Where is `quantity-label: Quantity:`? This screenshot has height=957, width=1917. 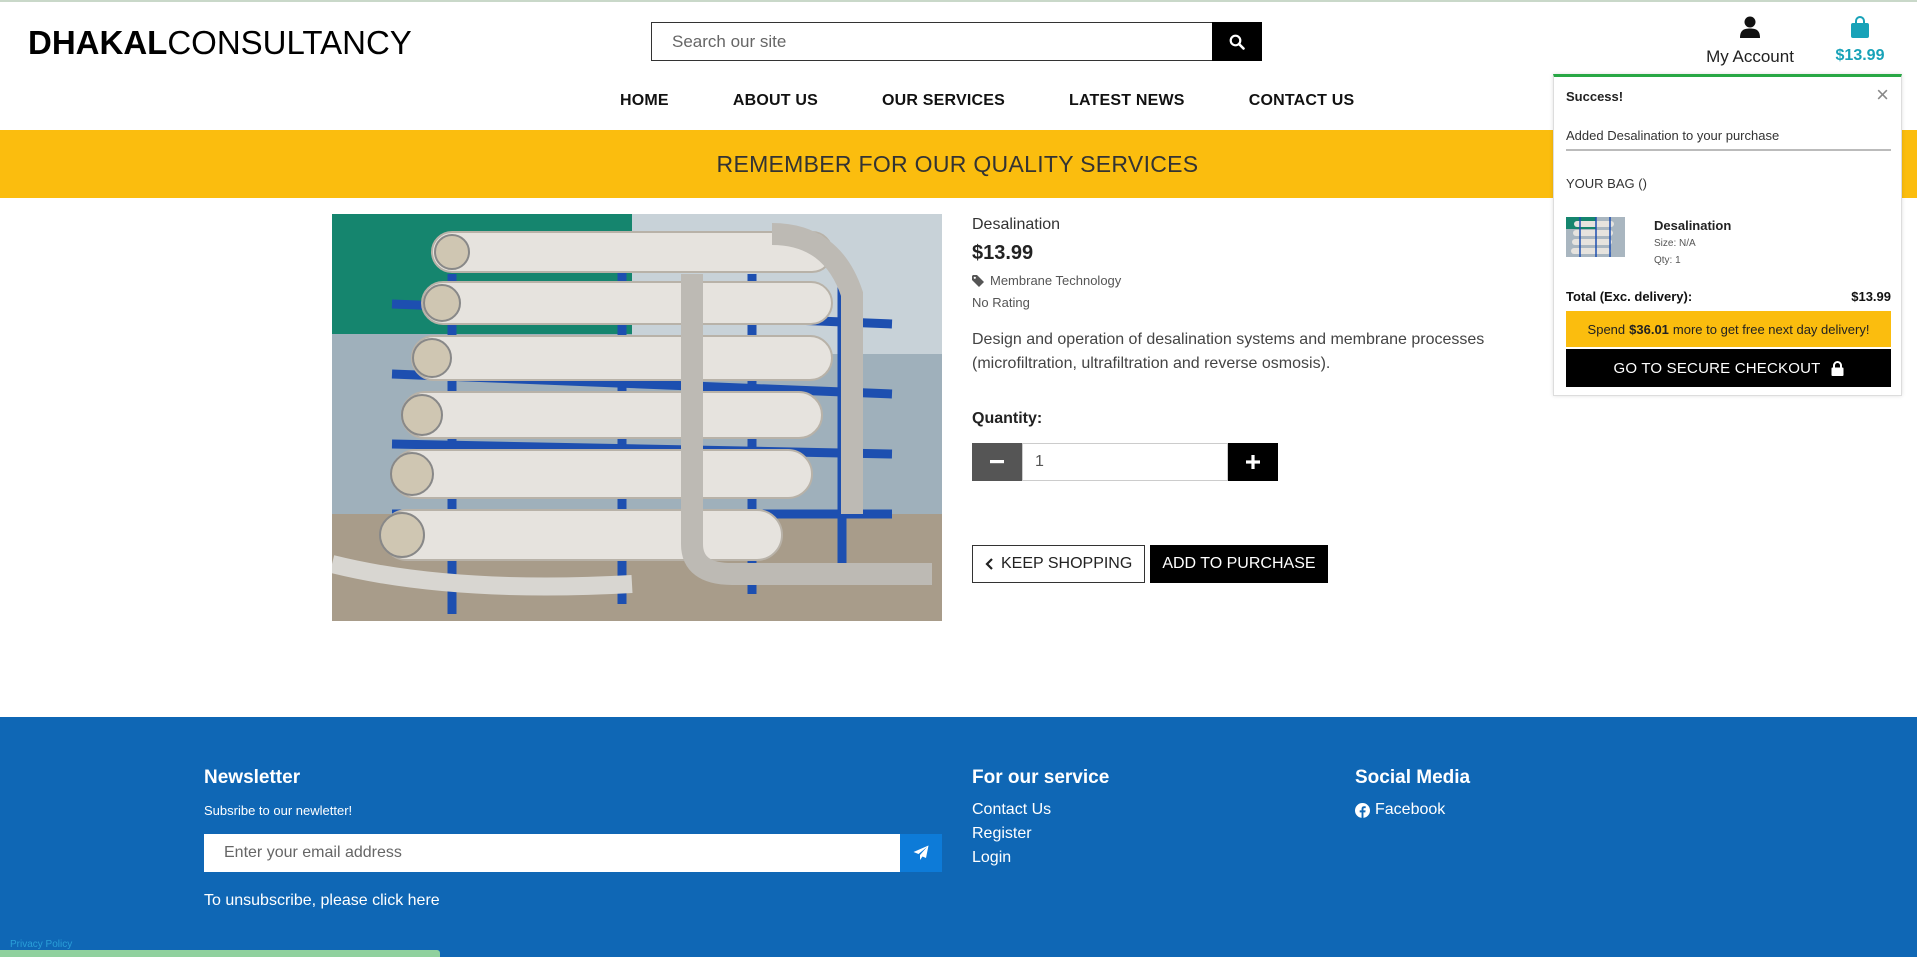
quantity-label: Quantity: is located at coordinates (1007, 418).